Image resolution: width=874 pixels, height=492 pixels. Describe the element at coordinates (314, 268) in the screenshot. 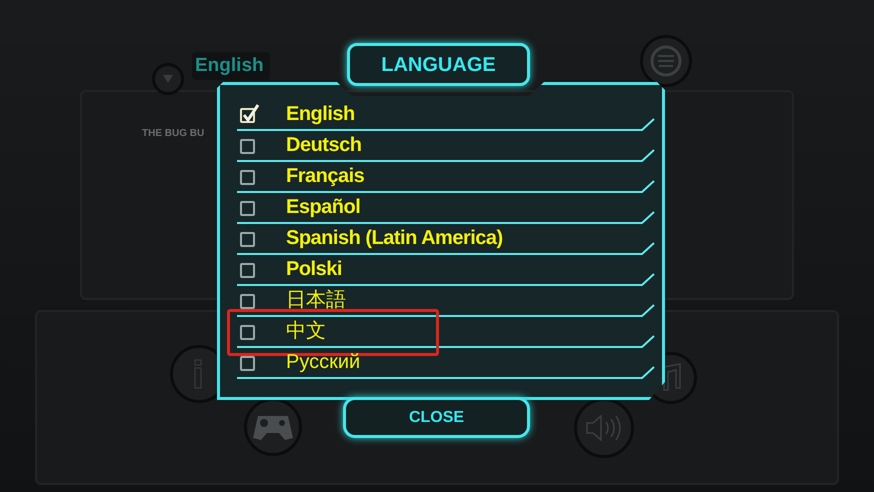

I see `language-option: Polski` at that location.